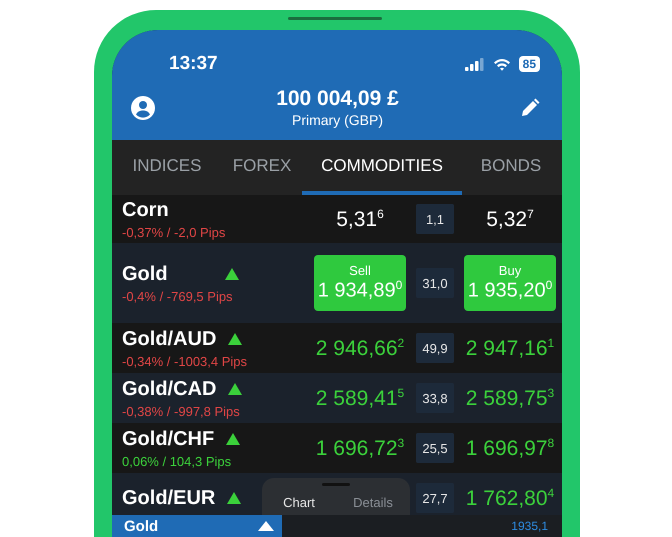 The width and height of the screenshot is (672, 537). What do you see at coordinates (373, 502) in the screenshot?
I see `sheet-tab: Details` at bounding box center [373, 502].